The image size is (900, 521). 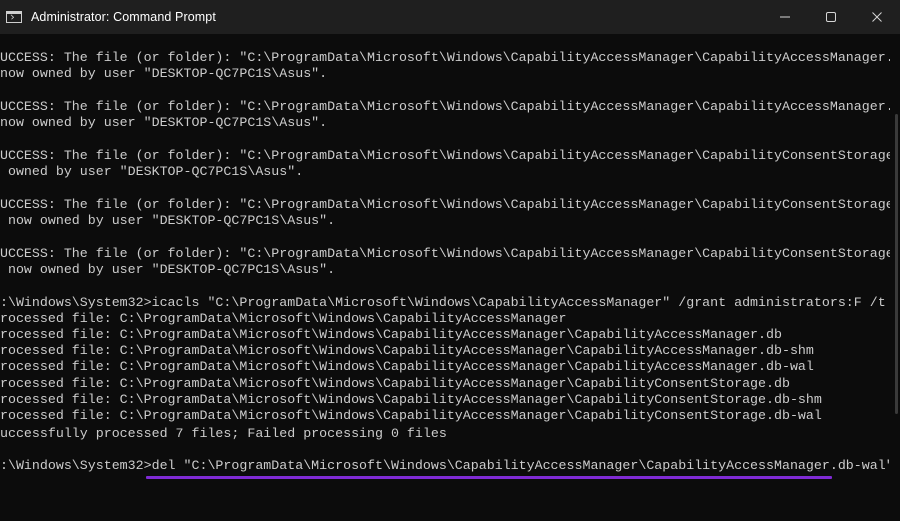 I want to click on scrollbar-thumb, so click(x=896, y=264).